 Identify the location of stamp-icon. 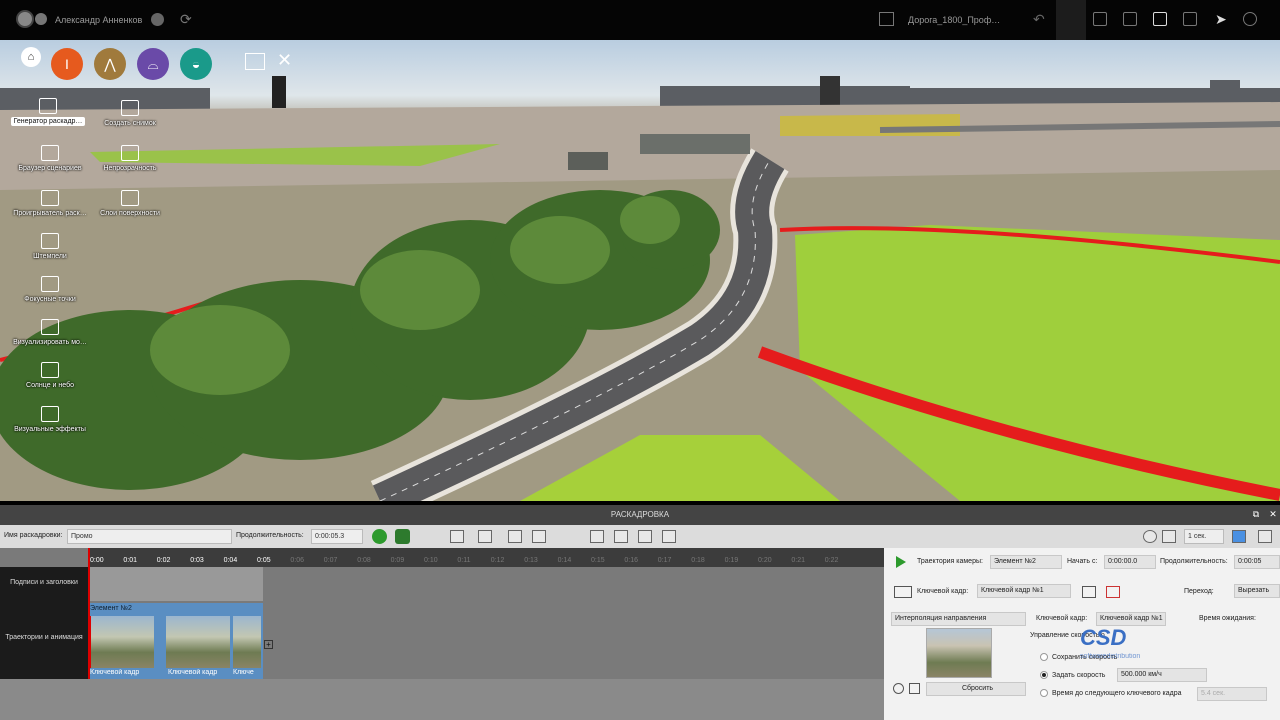
(50, 241).